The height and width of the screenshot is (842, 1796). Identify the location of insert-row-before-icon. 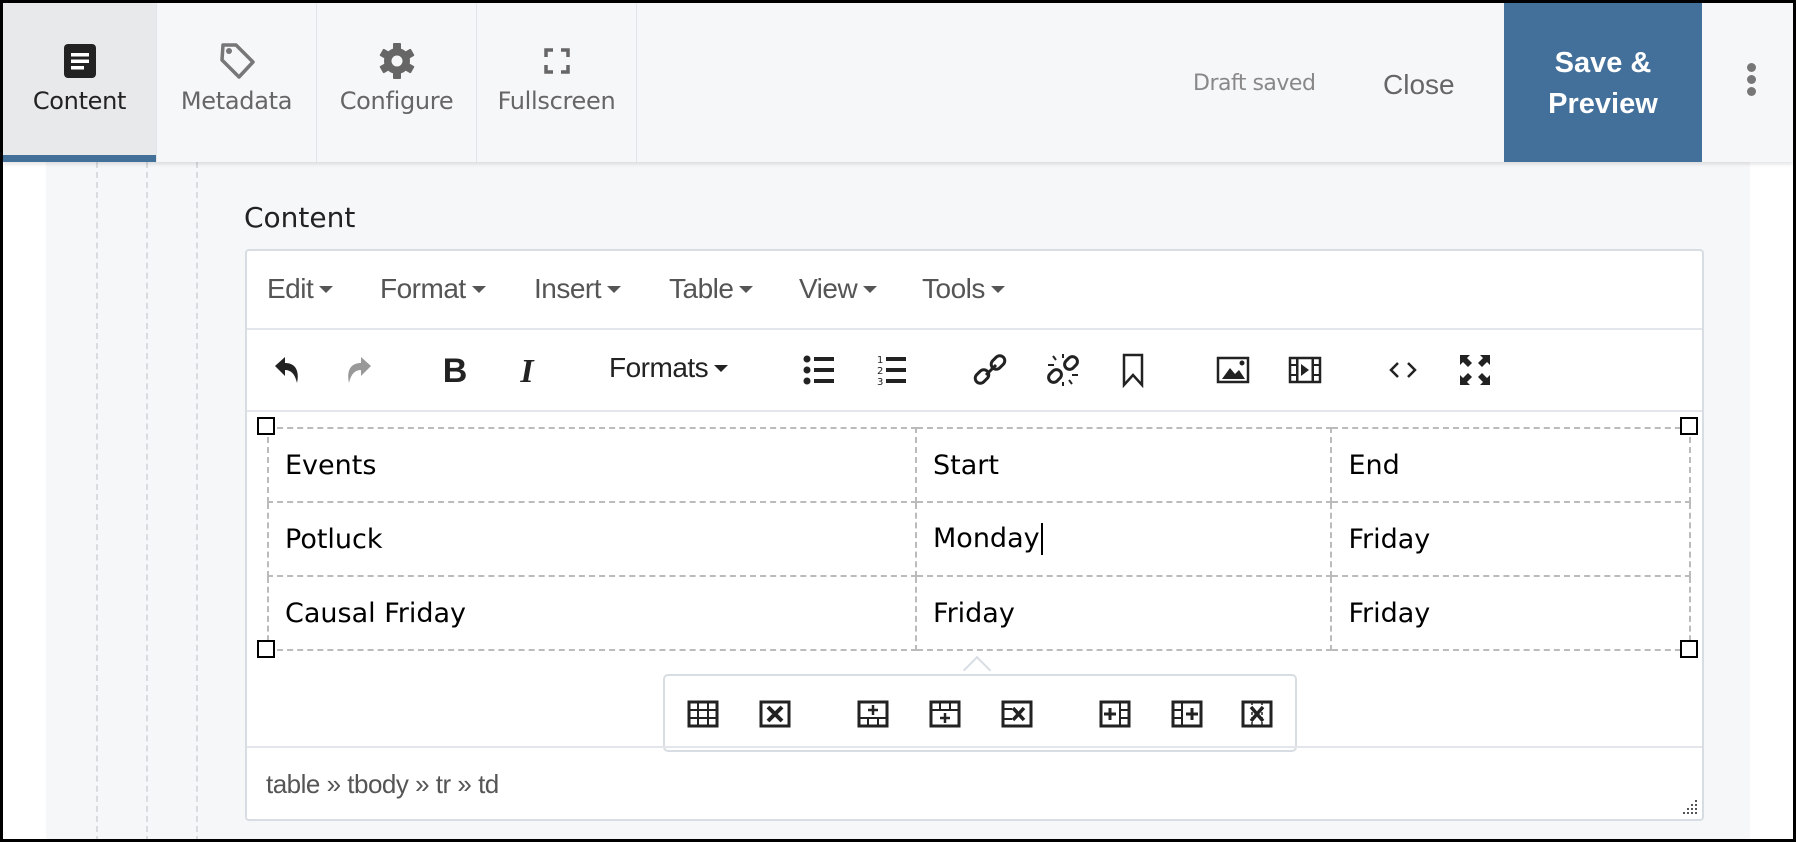
(873, 714).